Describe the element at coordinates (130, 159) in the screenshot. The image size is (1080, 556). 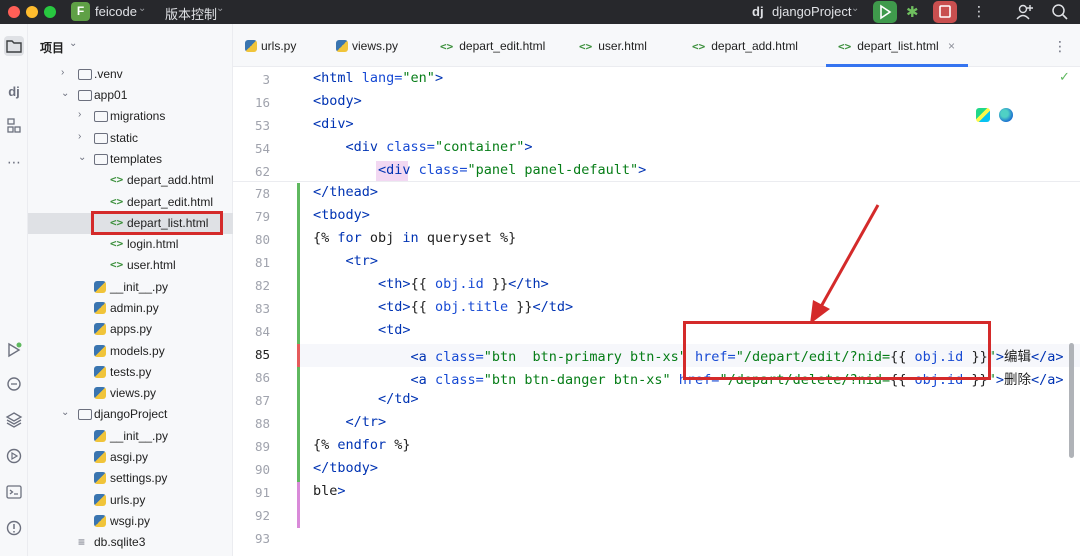
I see `tree-item: ⌄ templates` at that location.